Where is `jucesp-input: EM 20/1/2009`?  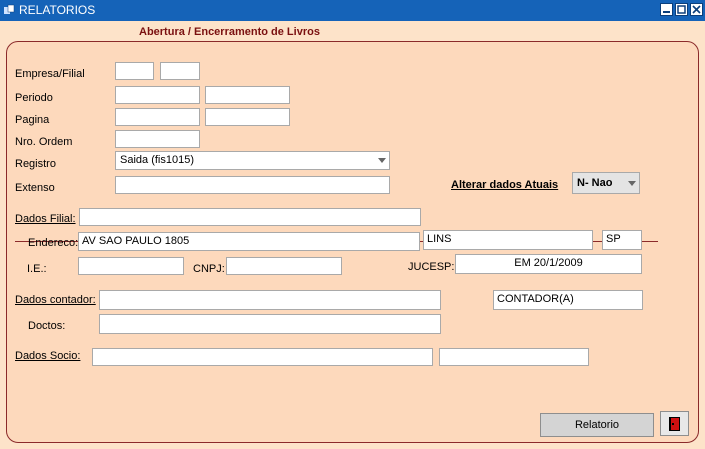
jucesp-input: EM 20/1/2009 is located at coordinates (548, 264).